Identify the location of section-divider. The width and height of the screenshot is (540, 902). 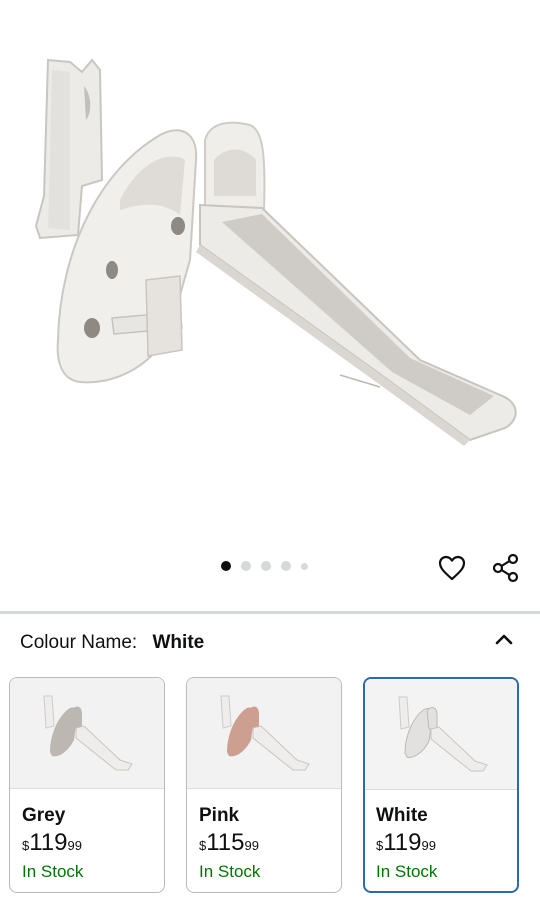
(270, 612).